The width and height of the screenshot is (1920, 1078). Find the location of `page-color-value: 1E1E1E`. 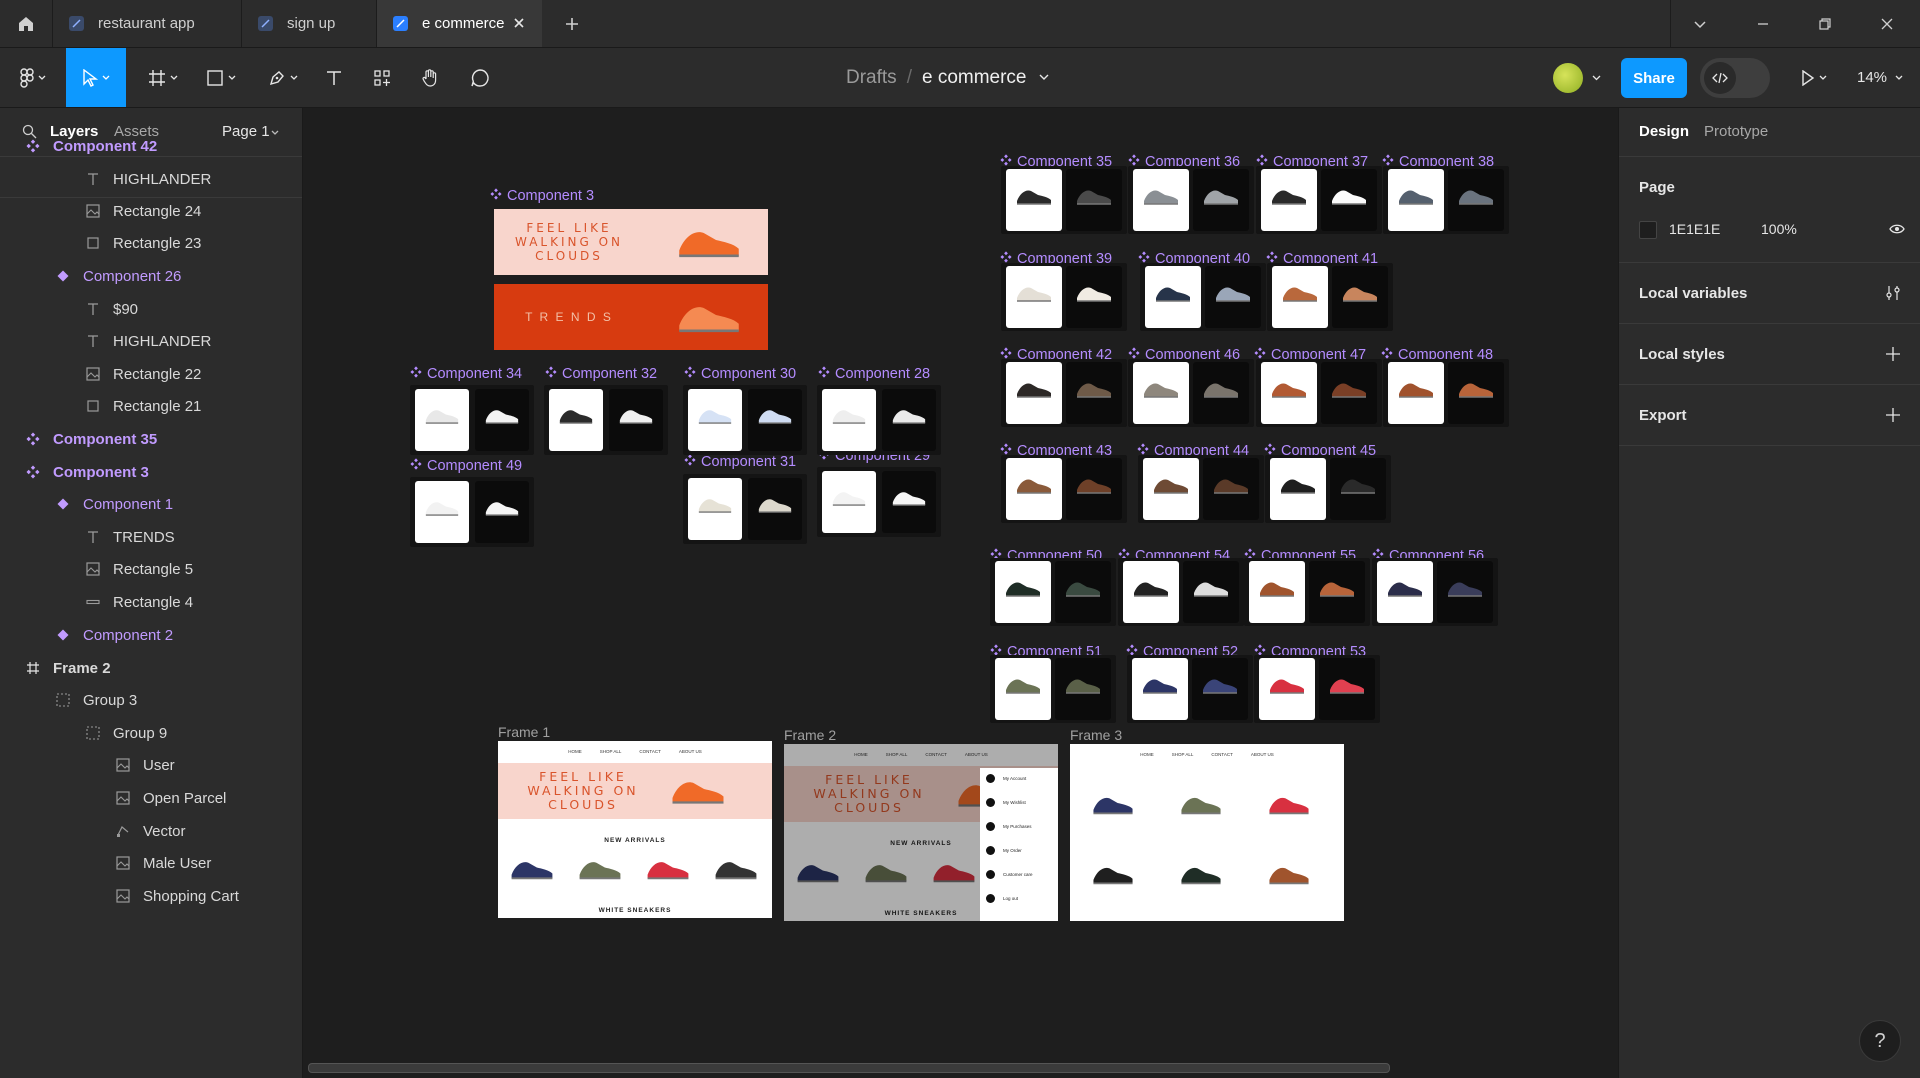

page-color-value: 1E1E1E is located at coordinates (1694, 229).